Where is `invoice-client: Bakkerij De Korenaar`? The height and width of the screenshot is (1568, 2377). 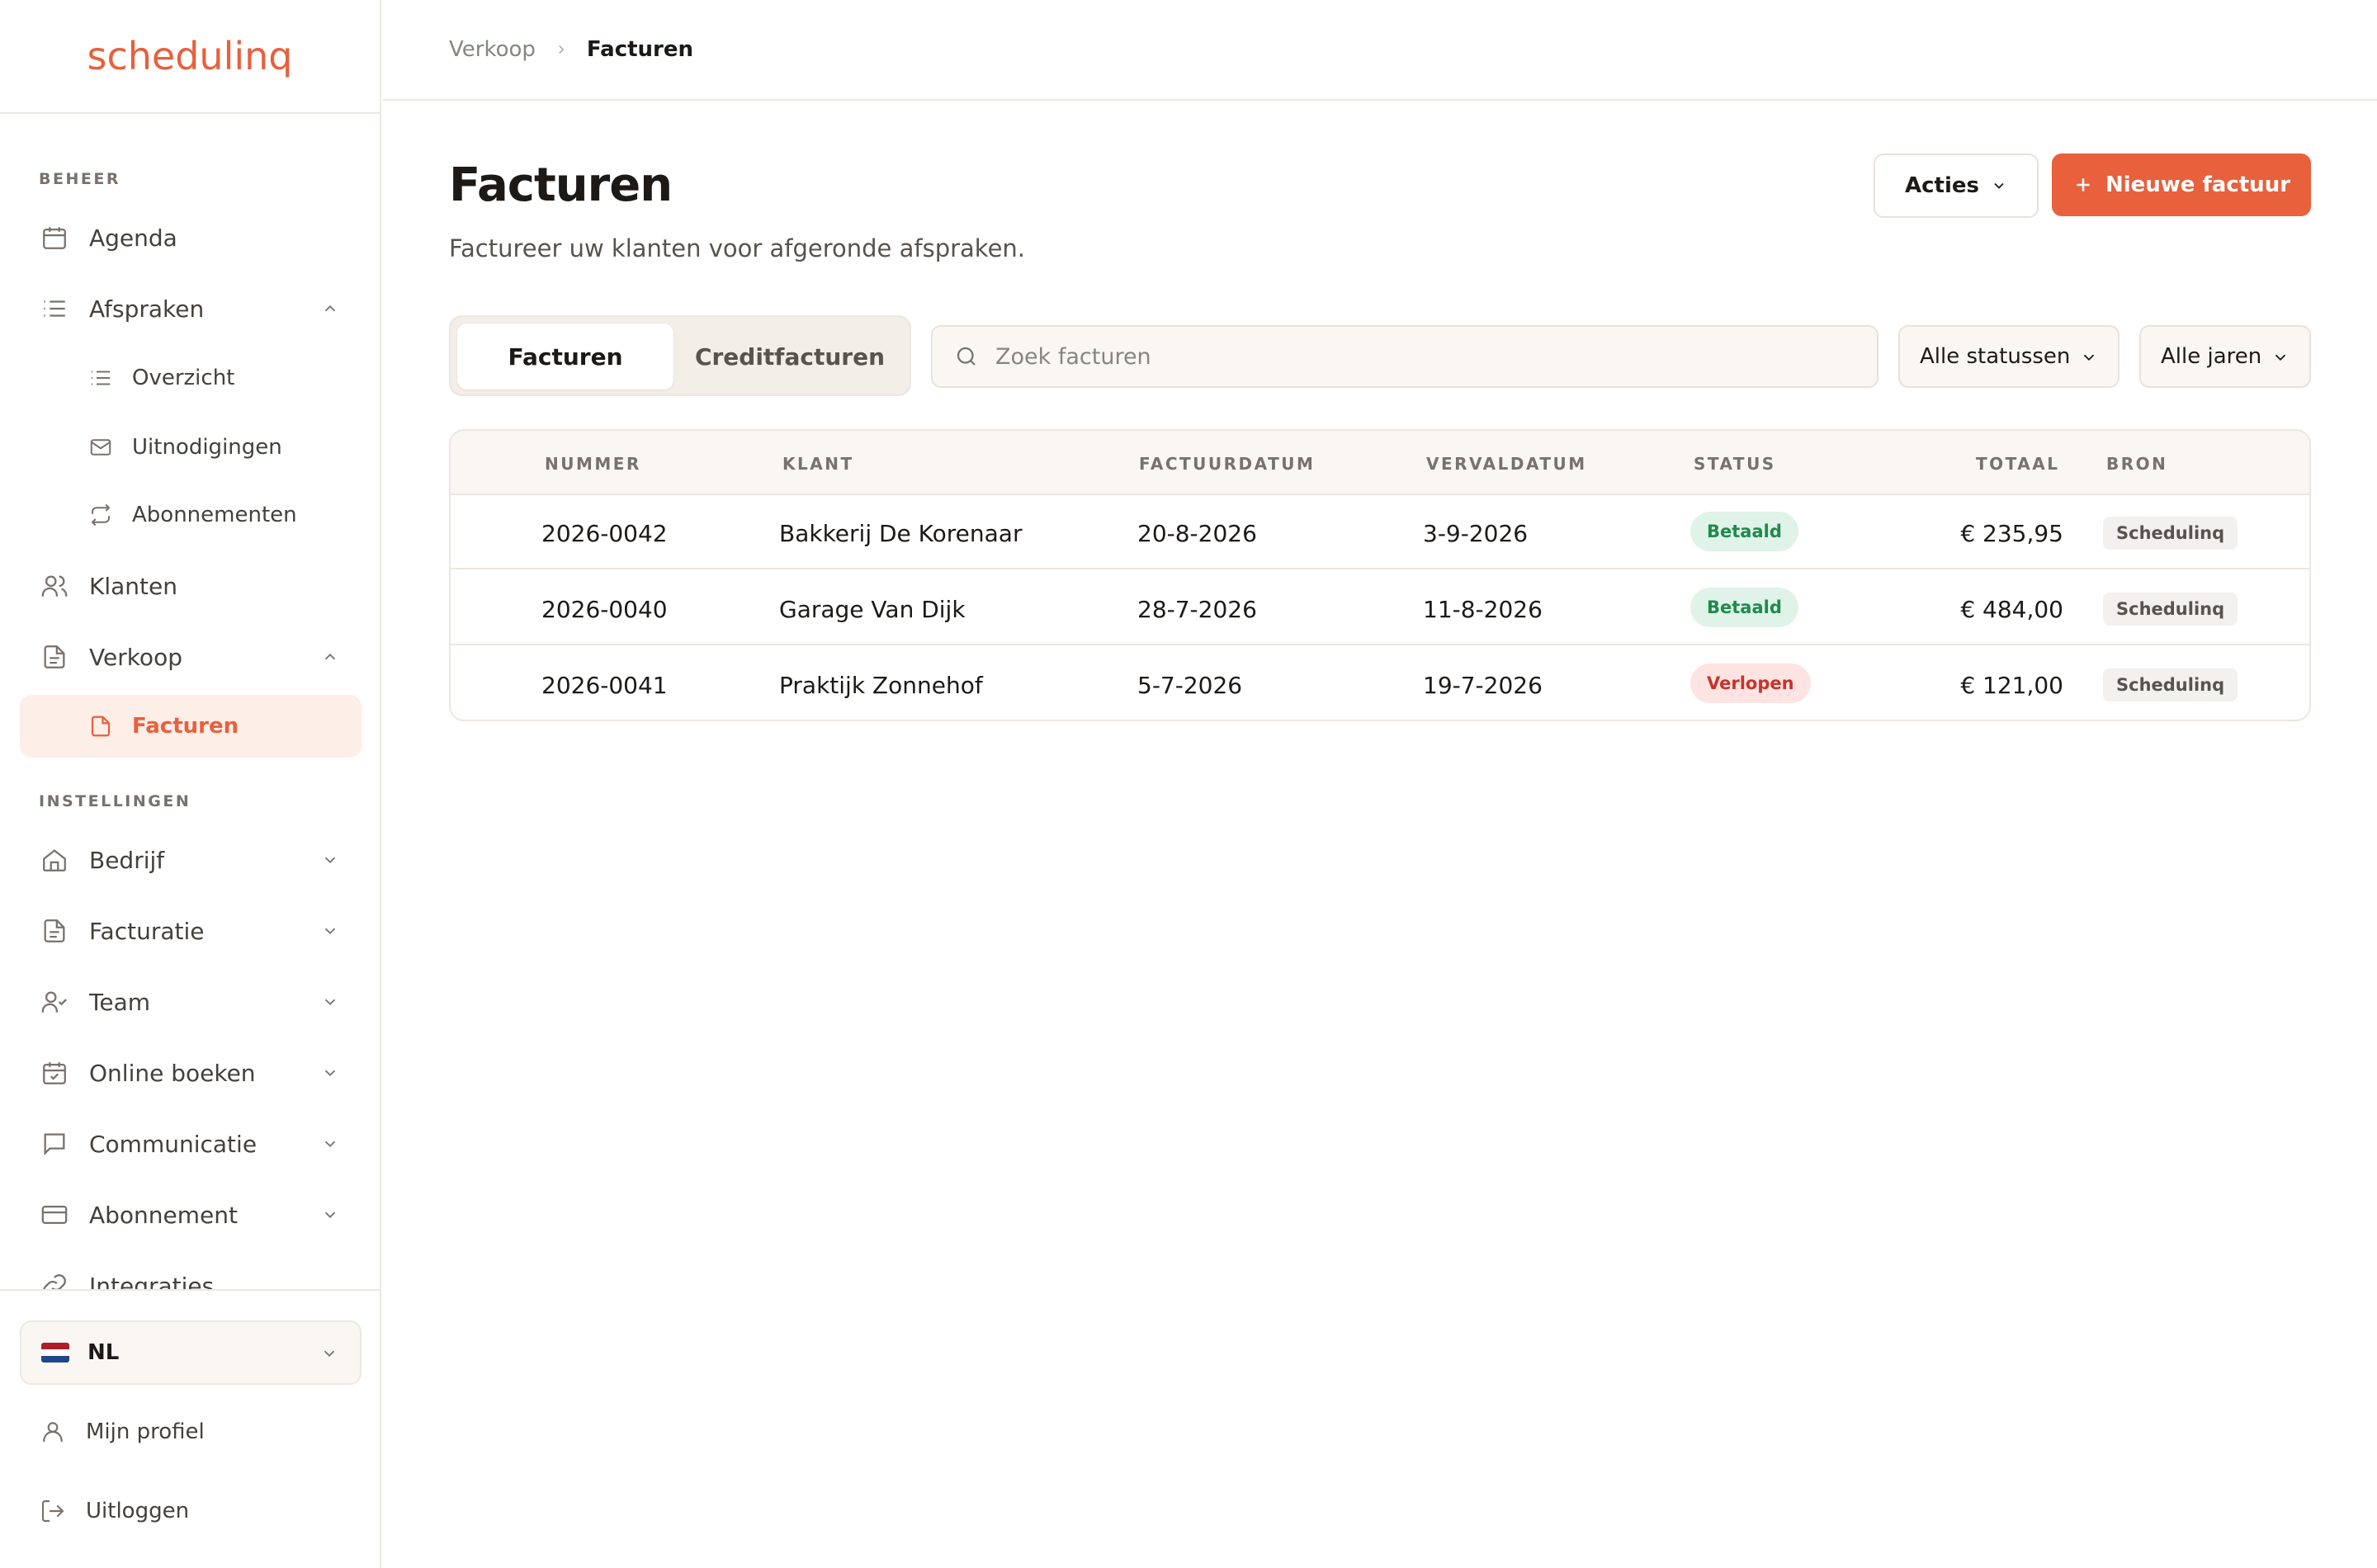 invoice-client: Bakkerij De Korenaar is located at coordinates (901, 533).